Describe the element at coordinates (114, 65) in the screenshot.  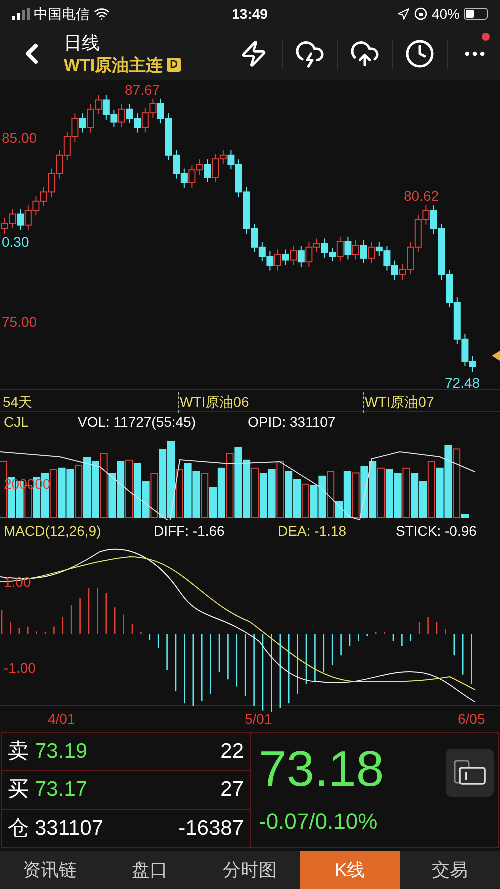
I see `instrument-name: WTI原油主连` at that location.